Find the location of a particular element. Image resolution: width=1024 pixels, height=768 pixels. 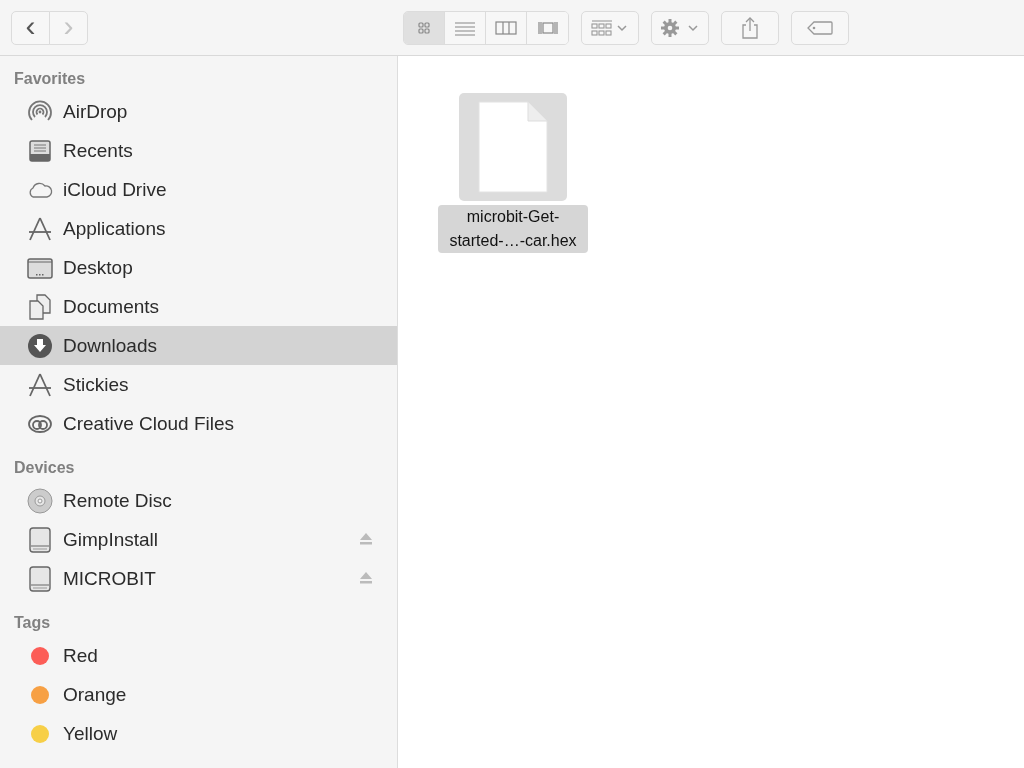

documents-icon is located at coordinates (40, 306).